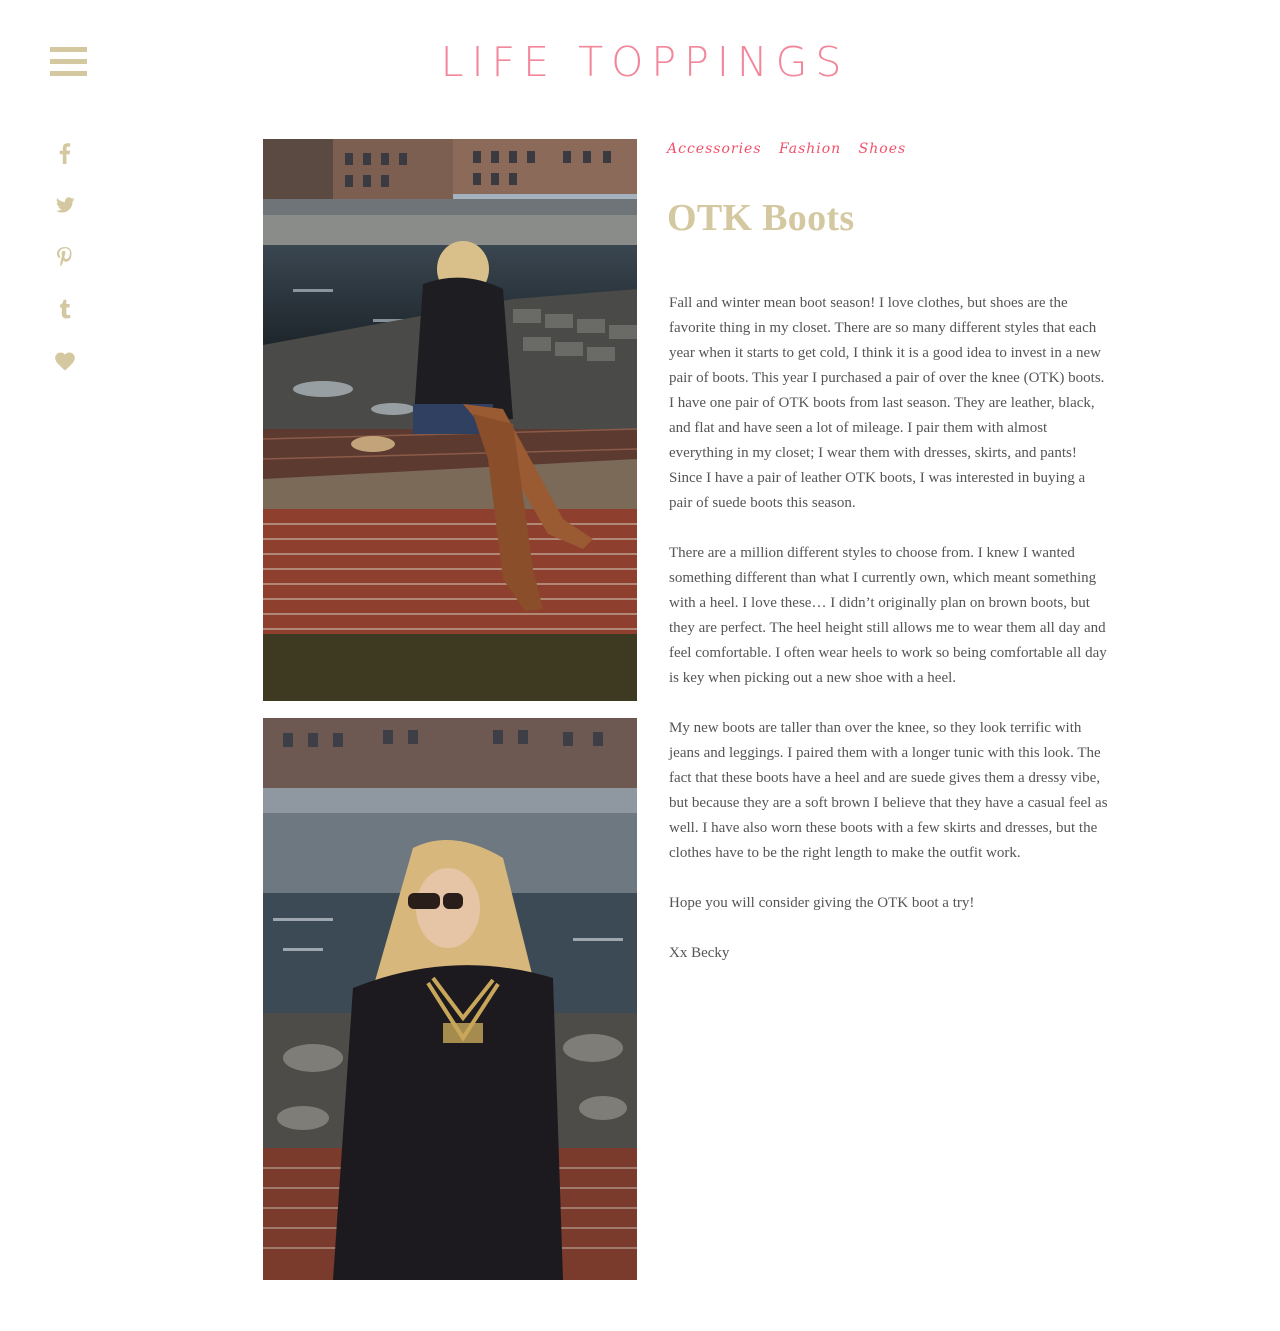  Describe the element at coordinates (65, 309) in the screenshot. I see `tumblr-icon` at that location.